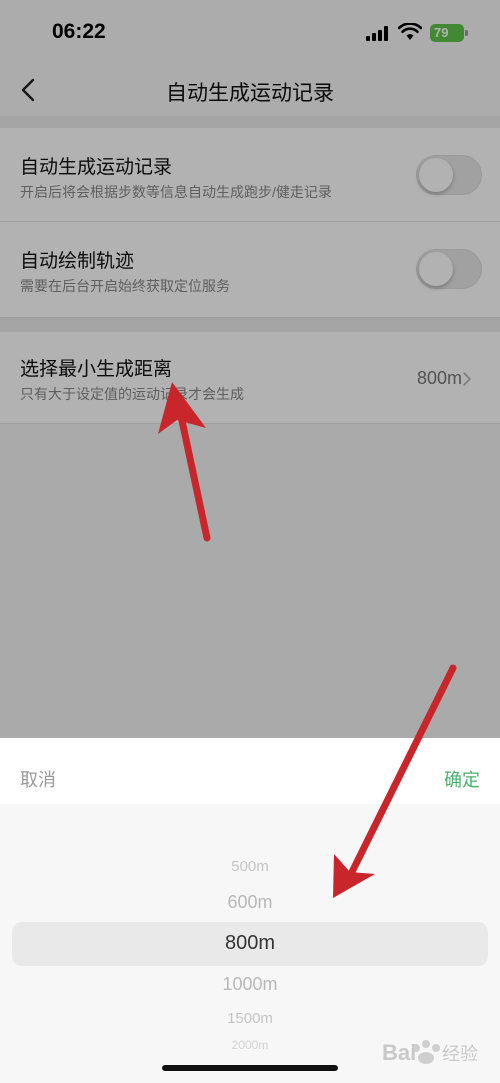 The image size is (500, 1083). I want to click on picker-option: 600m, so click(250, 902).